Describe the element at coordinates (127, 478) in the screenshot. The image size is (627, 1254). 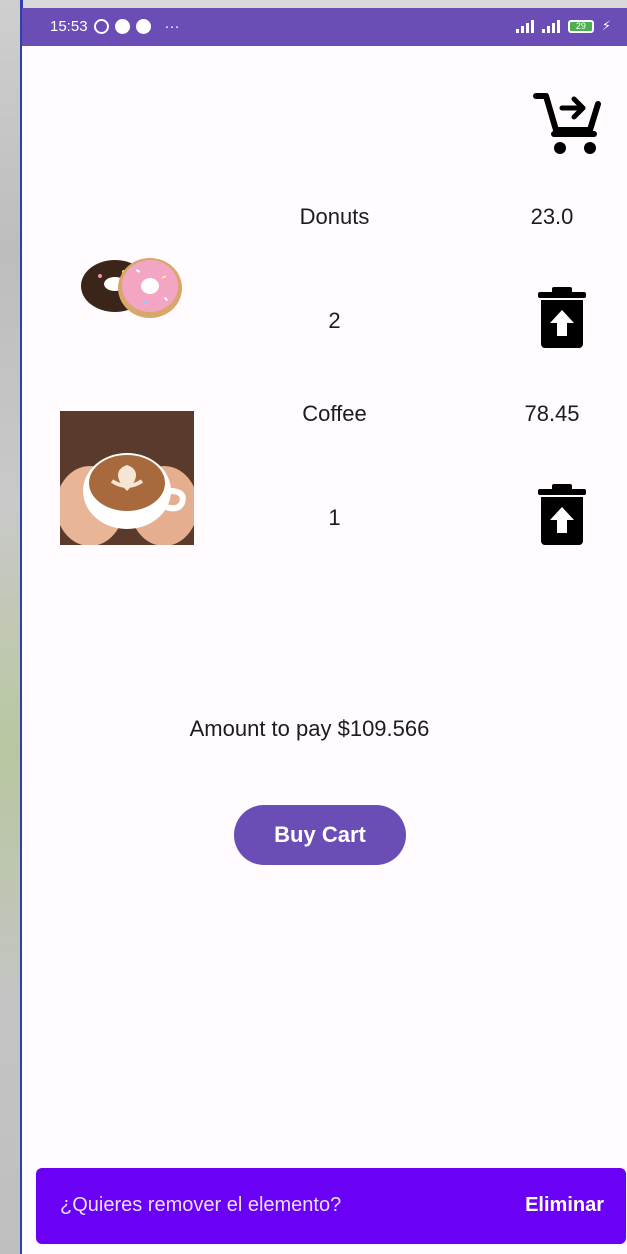
I see `coffee-photo` at that location.